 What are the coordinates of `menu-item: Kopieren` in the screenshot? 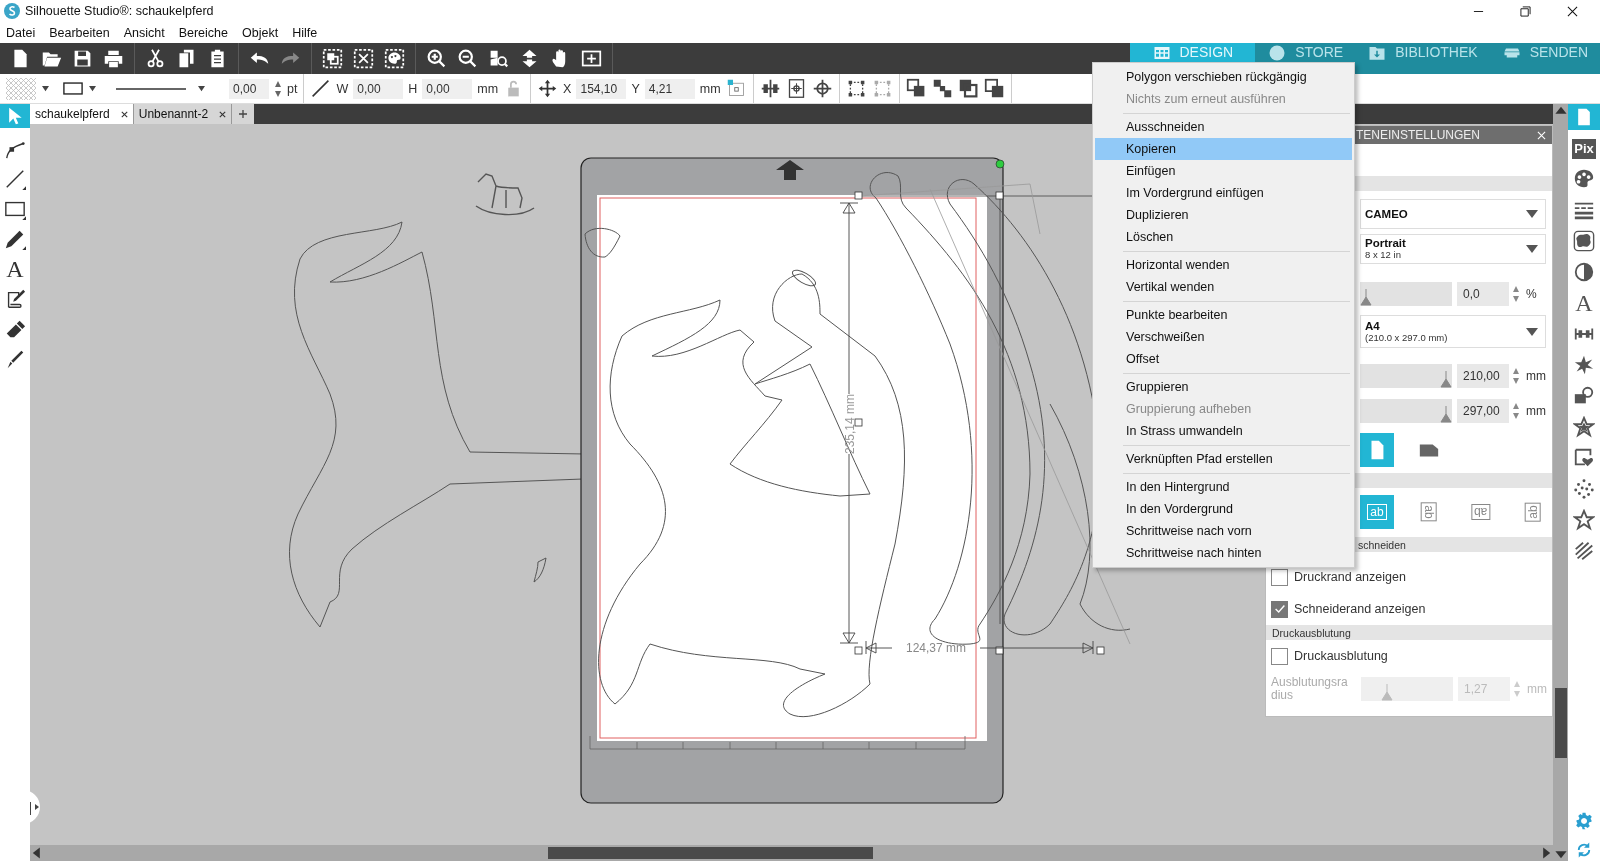 It's located at (1223, 149).